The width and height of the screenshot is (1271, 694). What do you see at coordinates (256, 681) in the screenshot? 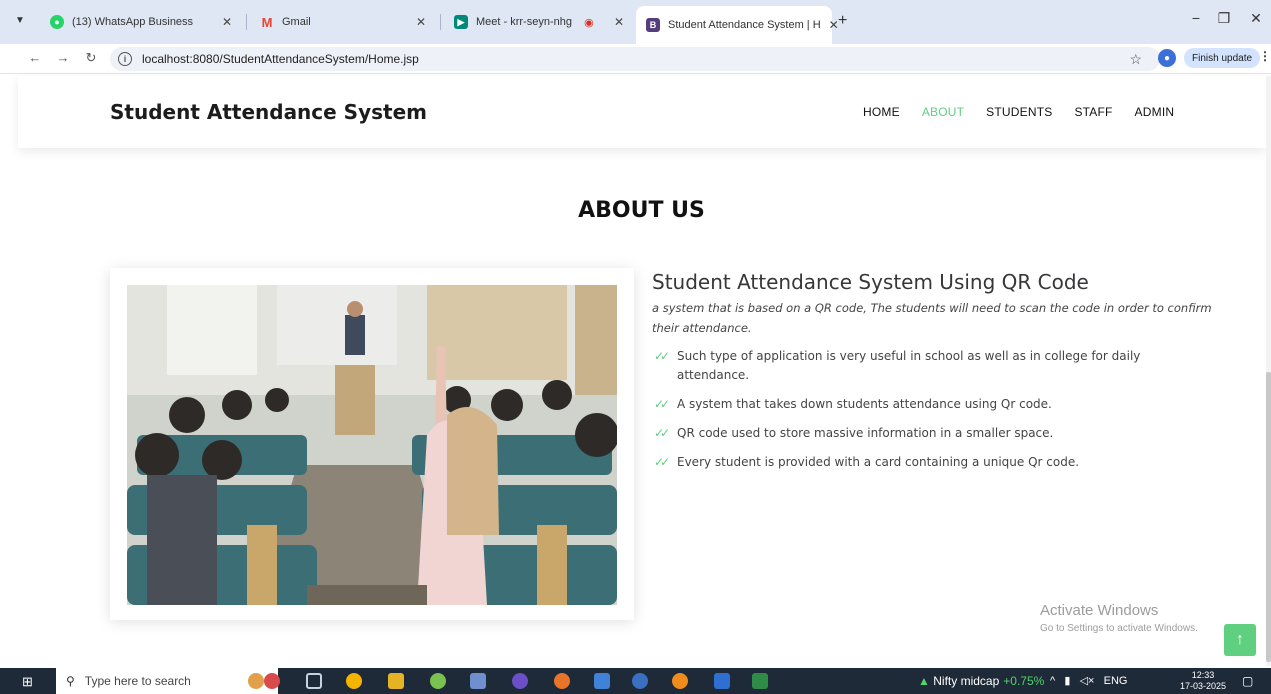
I see `people-icon` at bounding box center [256, 681].